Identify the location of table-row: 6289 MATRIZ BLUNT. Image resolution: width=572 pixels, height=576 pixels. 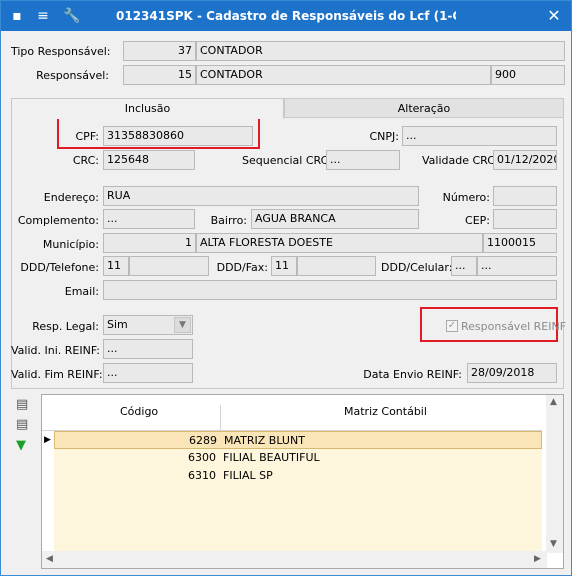
(298, 440).